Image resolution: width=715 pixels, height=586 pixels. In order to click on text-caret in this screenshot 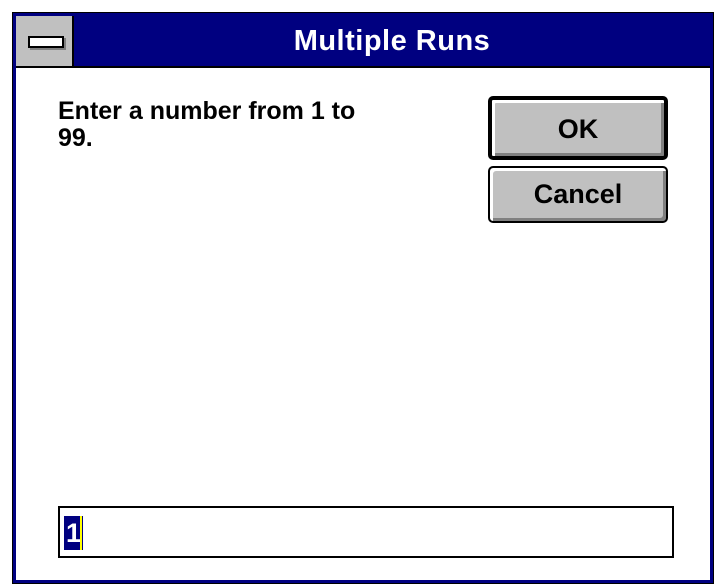, I will do `click(81, 533)`.